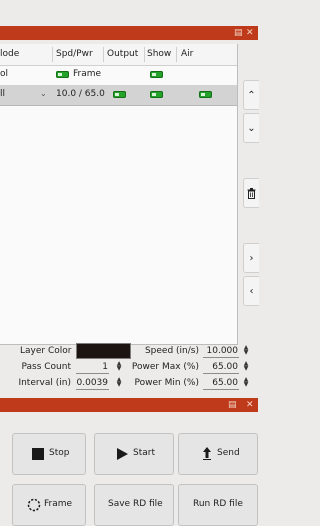 This screenshot has width=320, height=526. What do you see at coordinates (92, 367) in the screenshot?
I see `pass-count-value: 1` at bounding box center [92, 367].